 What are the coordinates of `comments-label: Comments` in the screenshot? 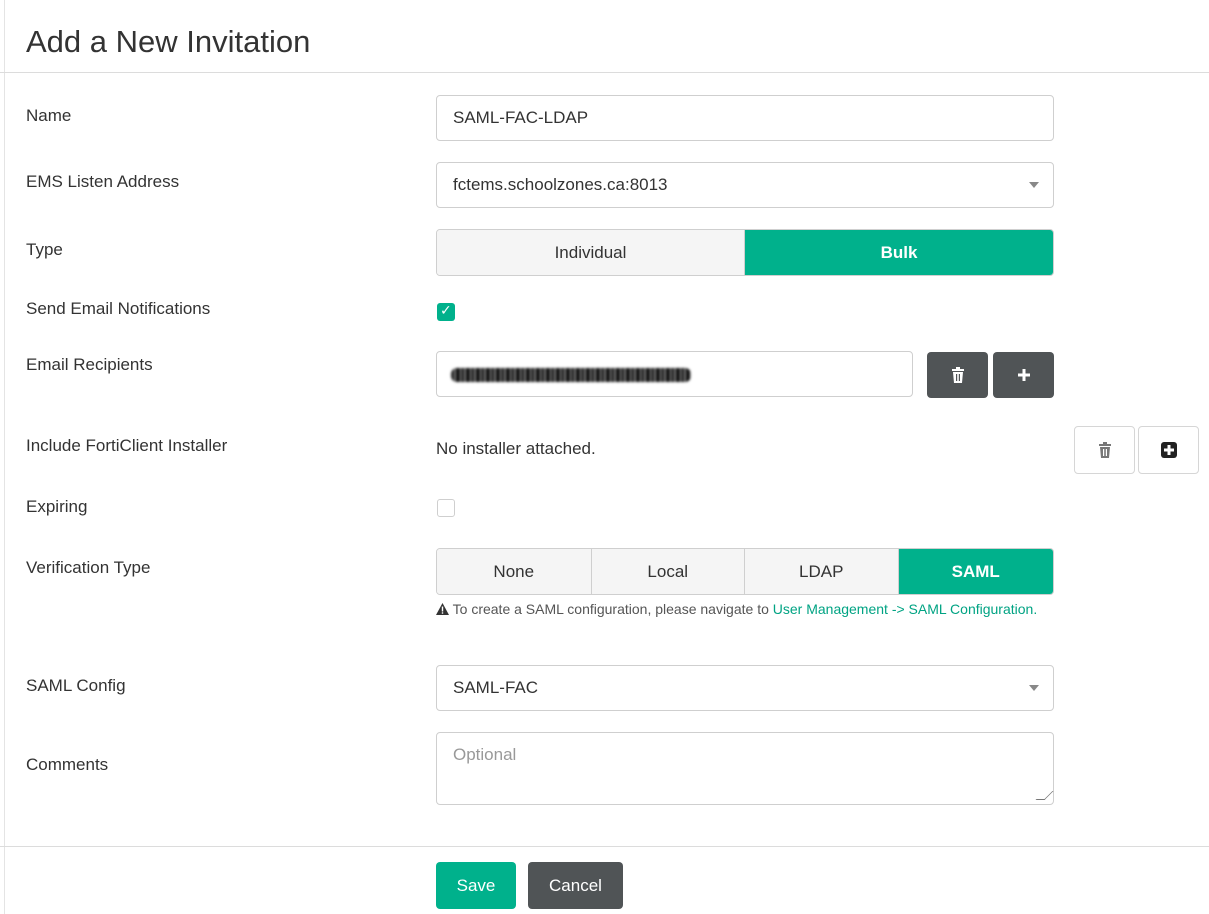 It's located at (67, 764).